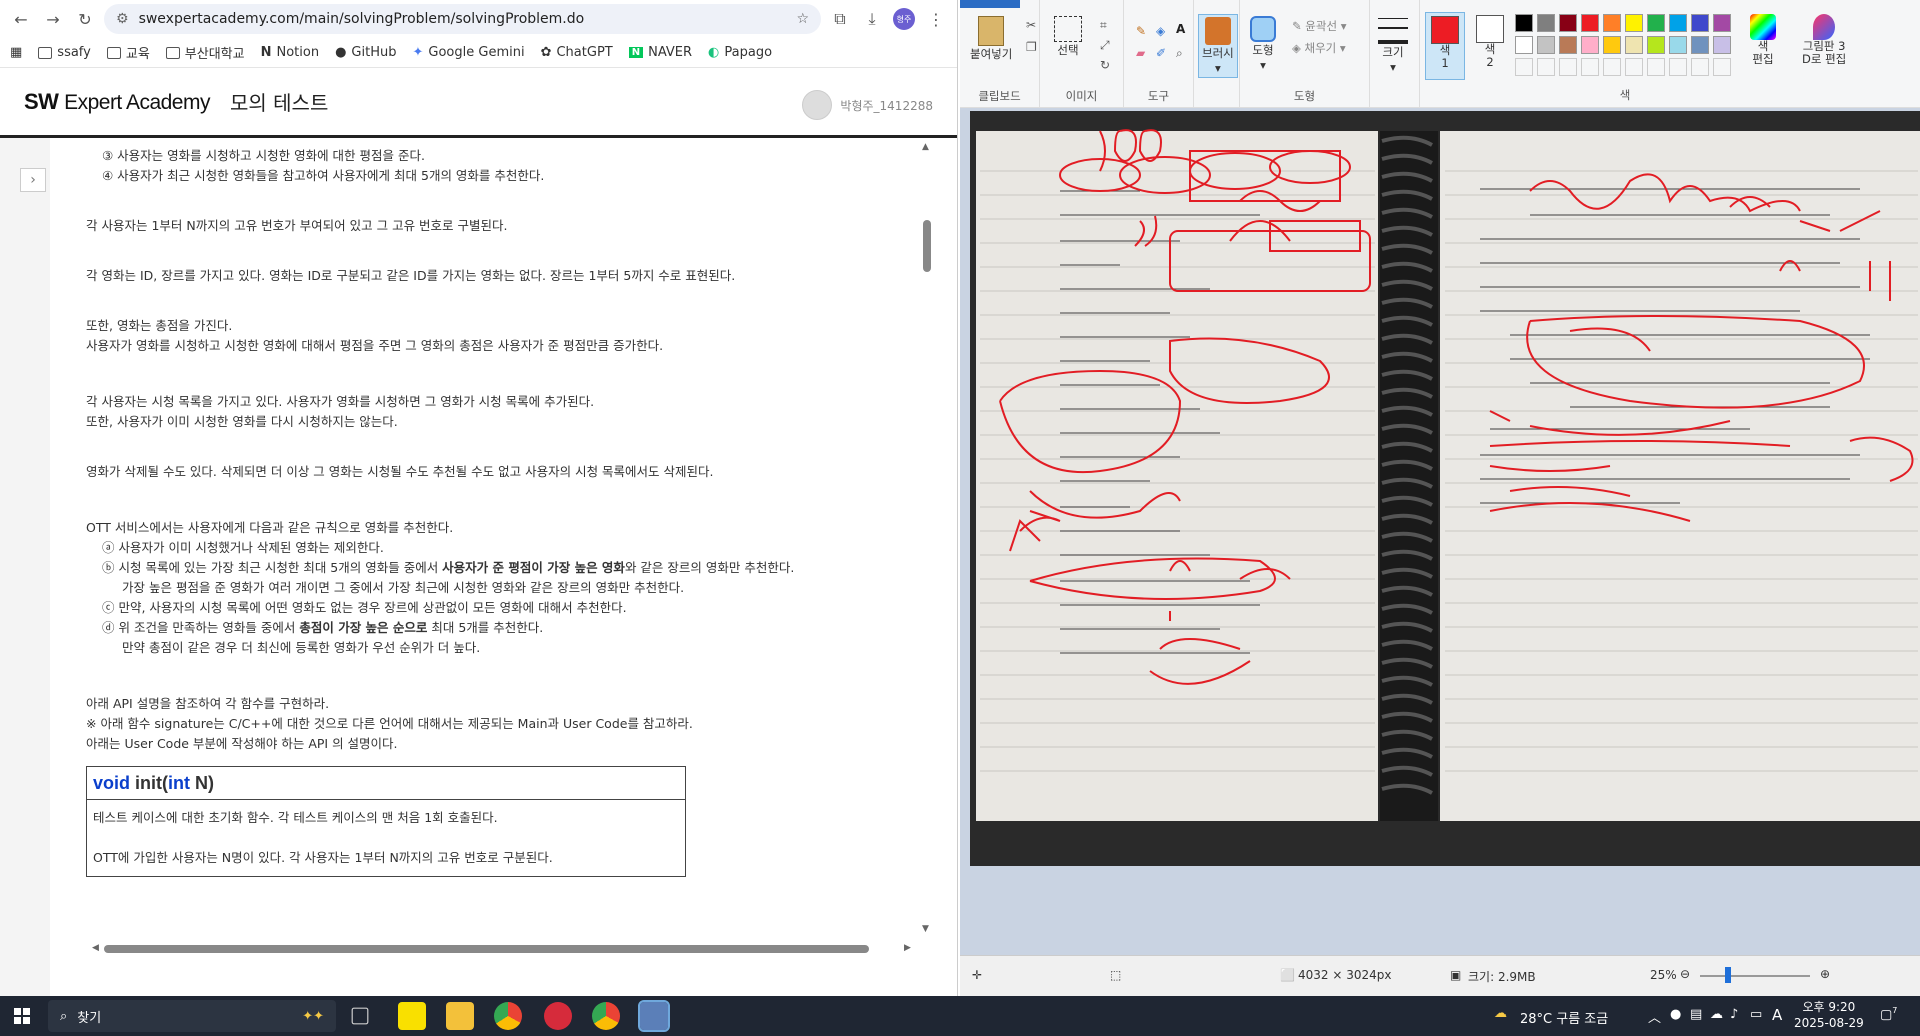 Image resolution: width=1920 pixels, height=1036 pixels. I want to click on chrome-icon, so click(508, 1016).